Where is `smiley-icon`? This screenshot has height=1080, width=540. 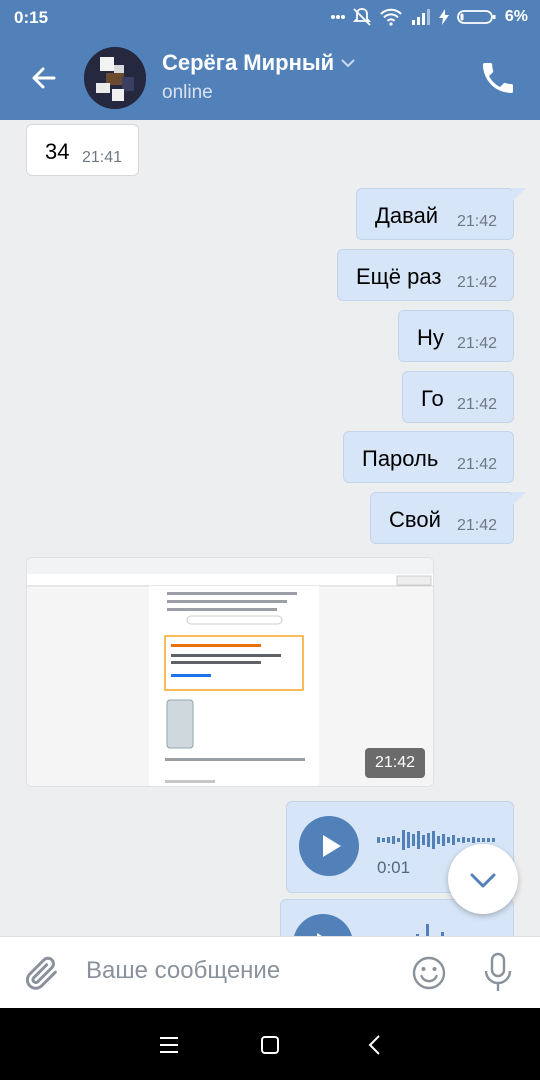
smiley-icon is located at coordinates (429, 973).